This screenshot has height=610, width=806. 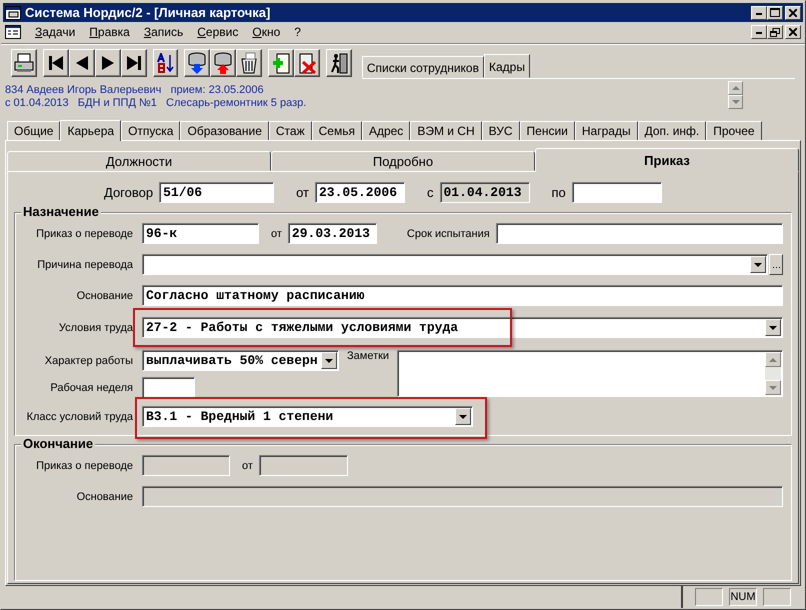 I want to click on delete-document-icon, so click(x=307, y=63).